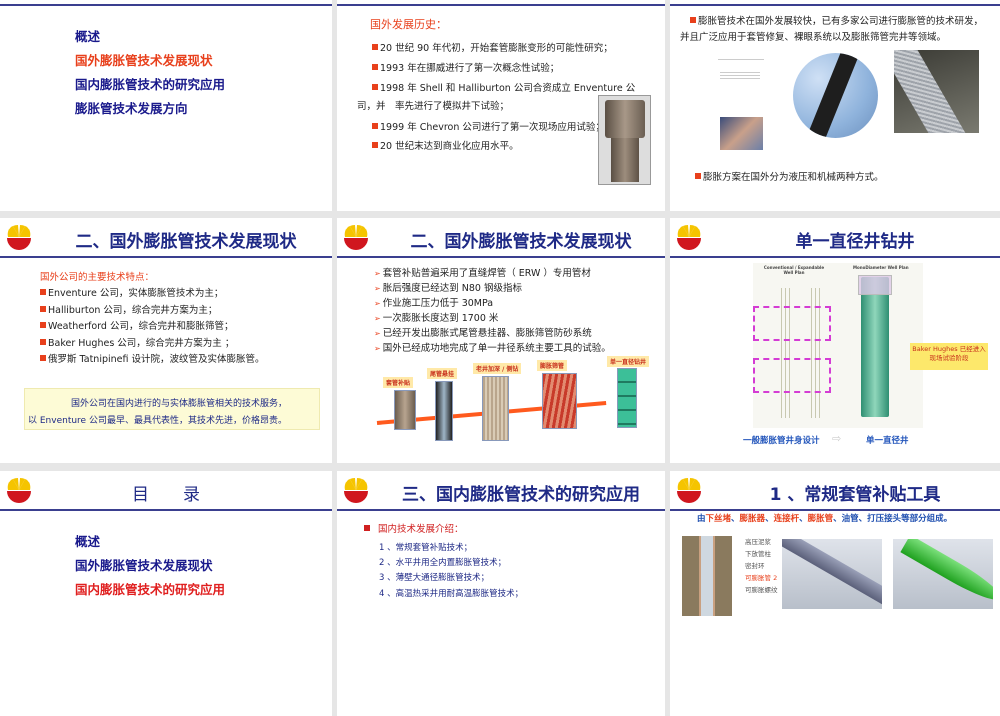 The image size is (1000, 716). What do you see at coordinates (150, 589) in the screenshot?
I see `toc-item-active: 国内膨胀管技术的研究应用` at bounding box center [150, 589].